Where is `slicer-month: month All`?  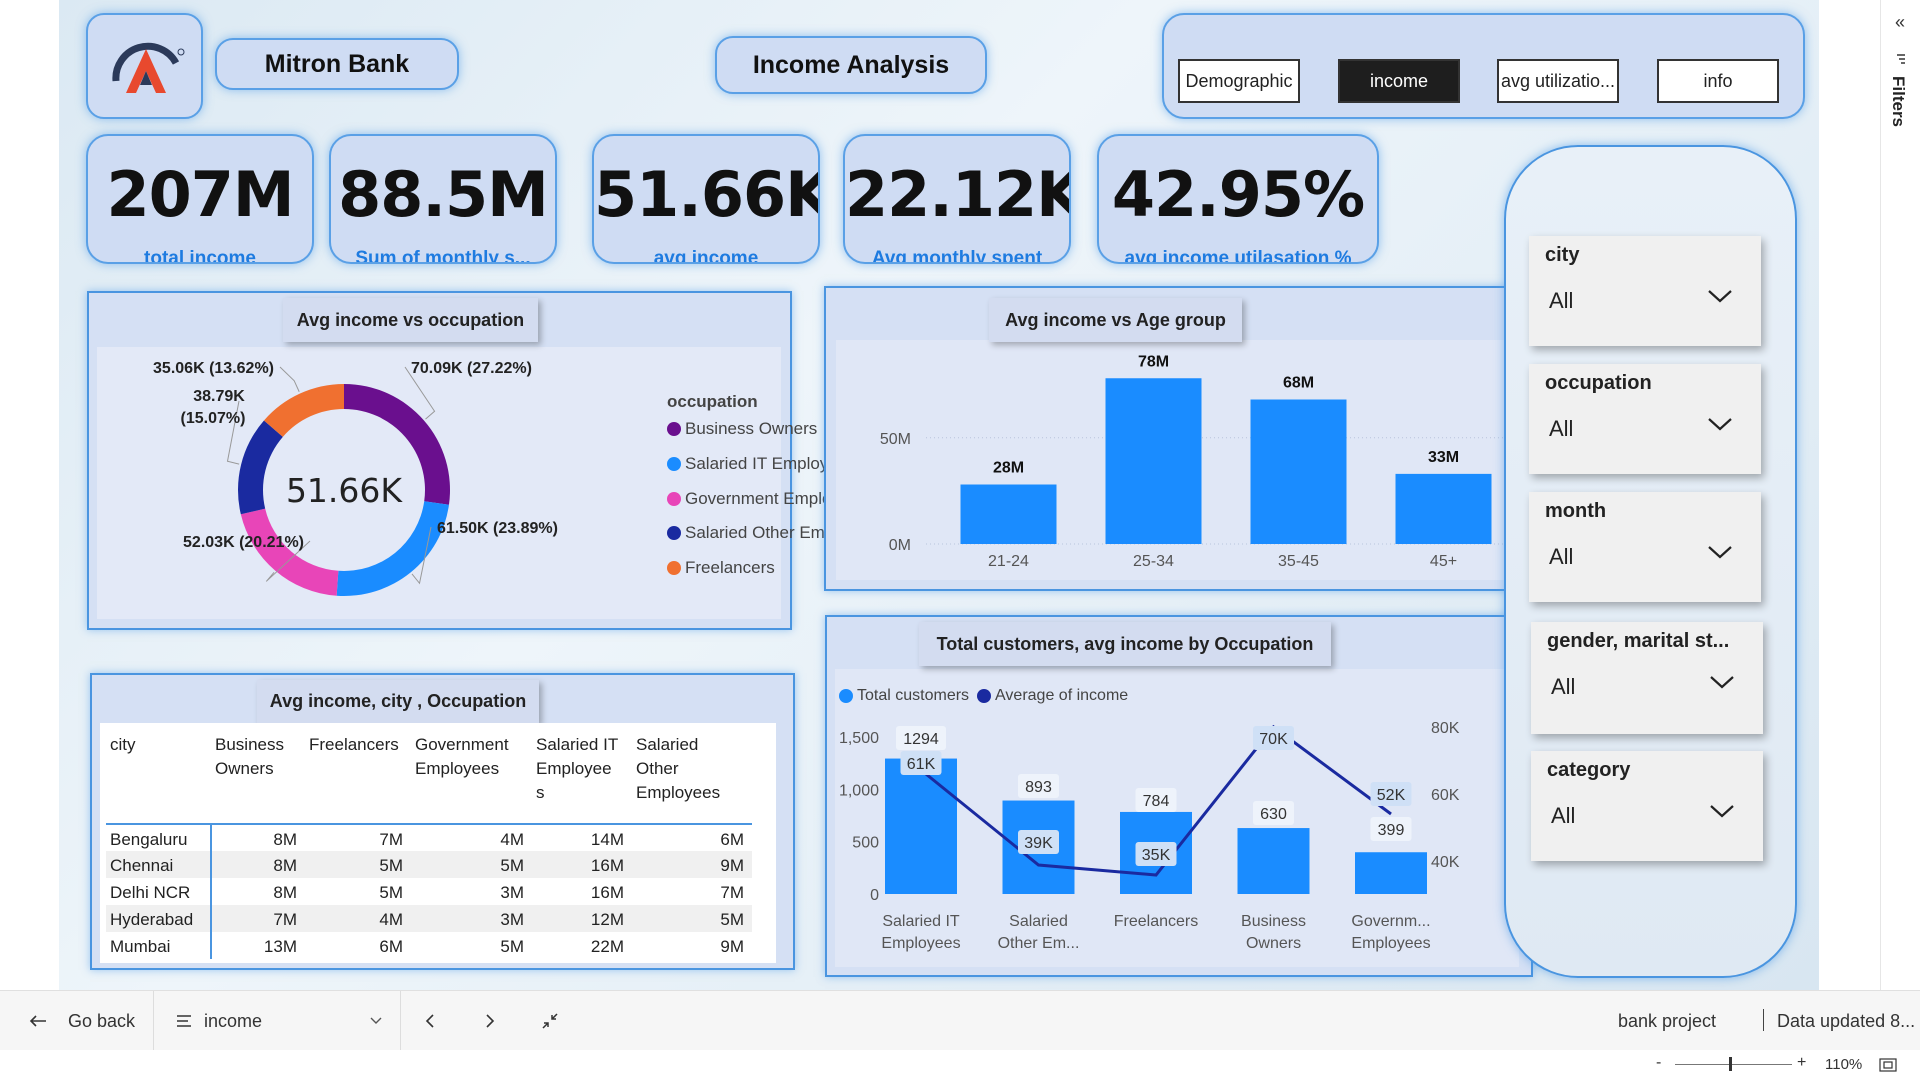
slicer-month: month All is located at coordinates (1645, 547).